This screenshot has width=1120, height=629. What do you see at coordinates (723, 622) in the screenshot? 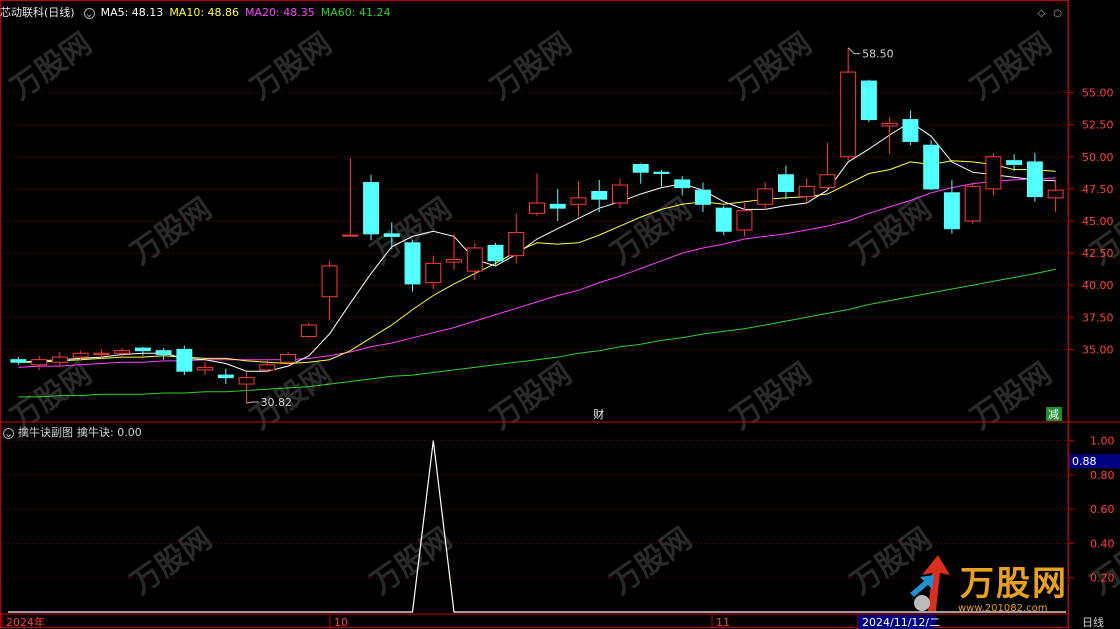
I see `date-label: 11` at bounding box center [723, 622].